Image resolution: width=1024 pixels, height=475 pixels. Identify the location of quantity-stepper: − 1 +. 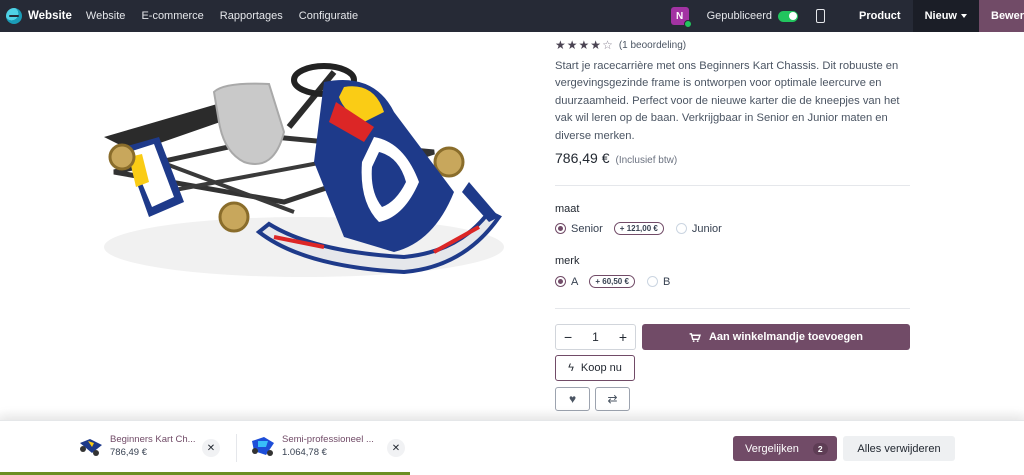
(595, 337).